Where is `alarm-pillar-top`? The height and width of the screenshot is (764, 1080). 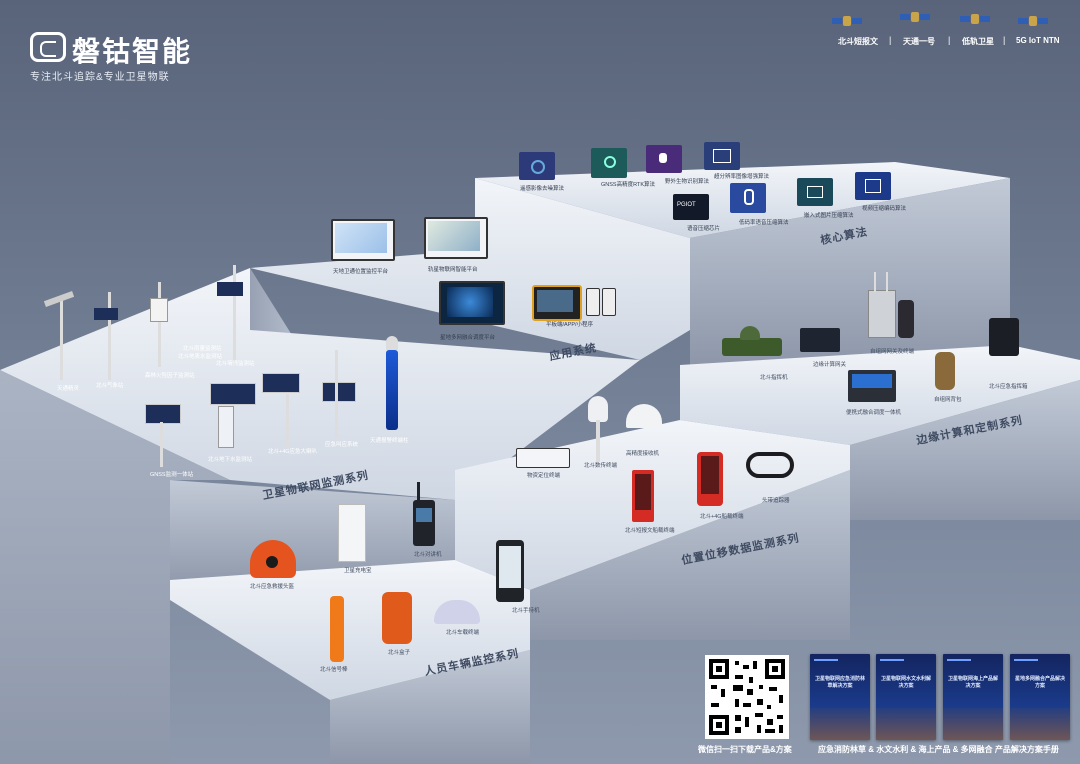 alarm-pillar-top is located at coordinates (392, 343).